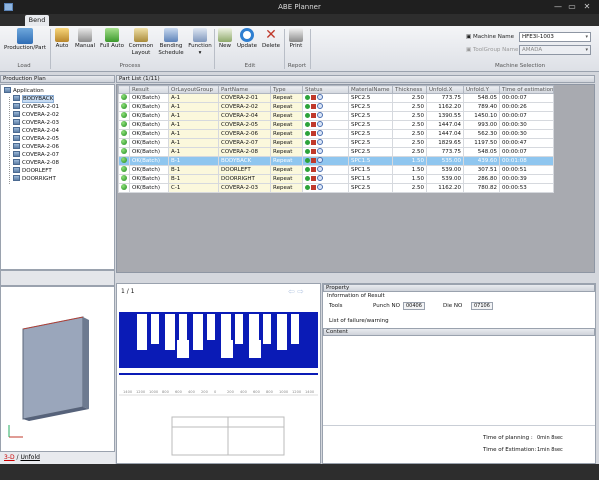 Image resolution: width=599 pixels, height=480 pixels. What do you see at coordinates (57, 369) in the screenshot?
I see `part-3d-preview` at bounding box center [57, 369].